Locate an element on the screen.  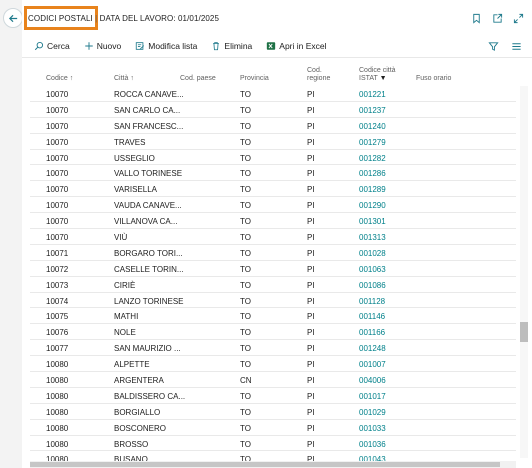
column-header-citta: Città is located at coordinates (124, 79).